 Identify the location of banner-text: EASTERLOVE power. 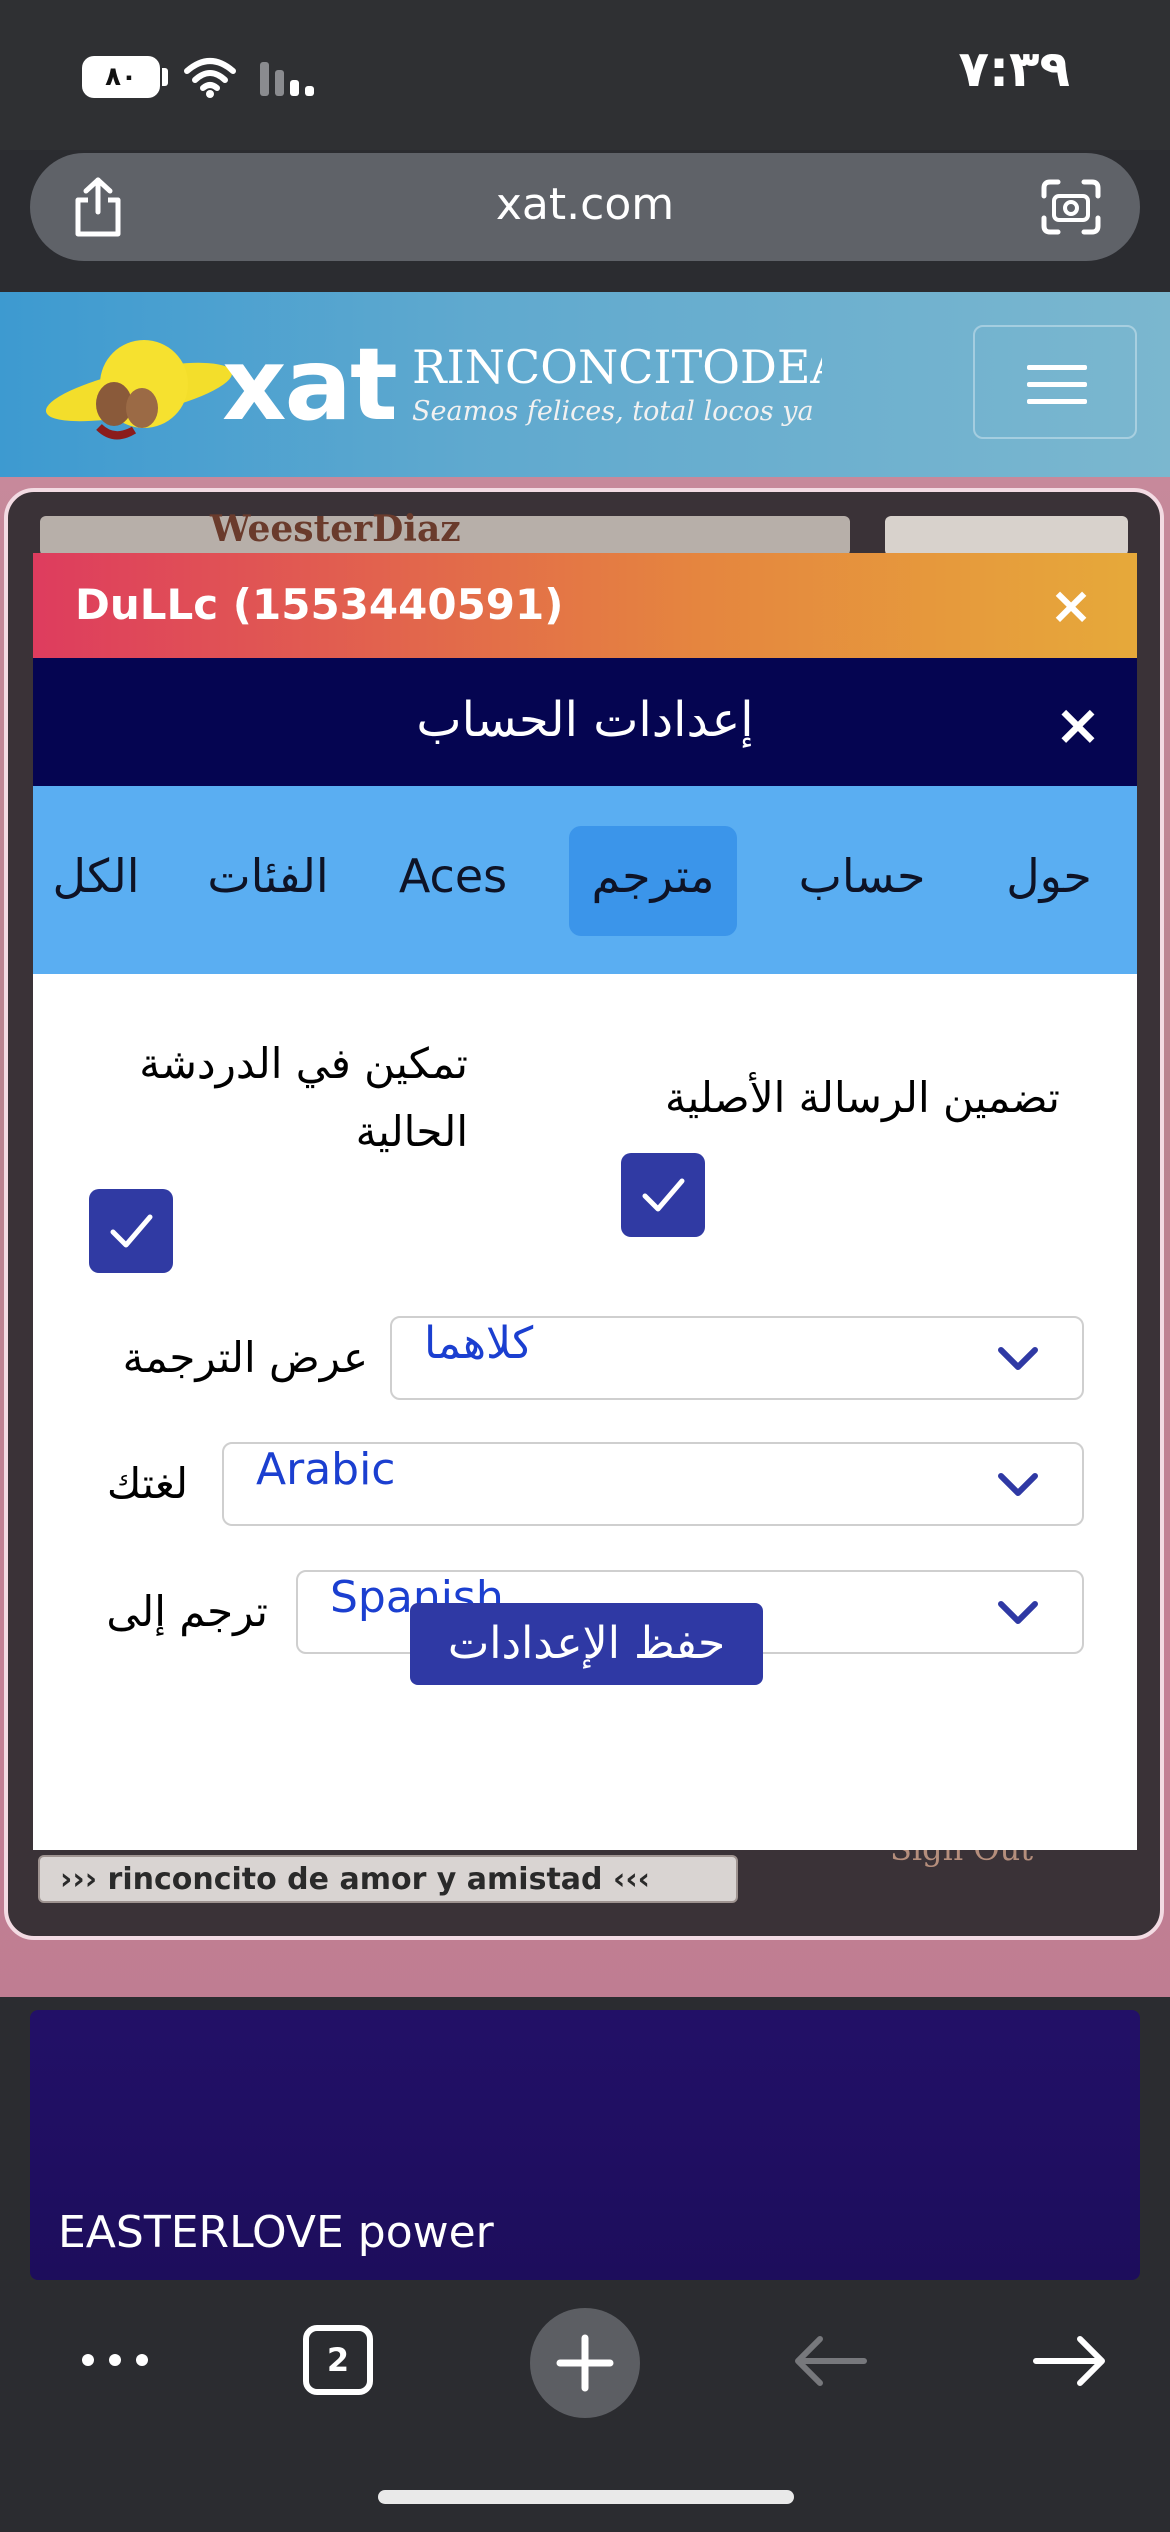
(276, 2232).